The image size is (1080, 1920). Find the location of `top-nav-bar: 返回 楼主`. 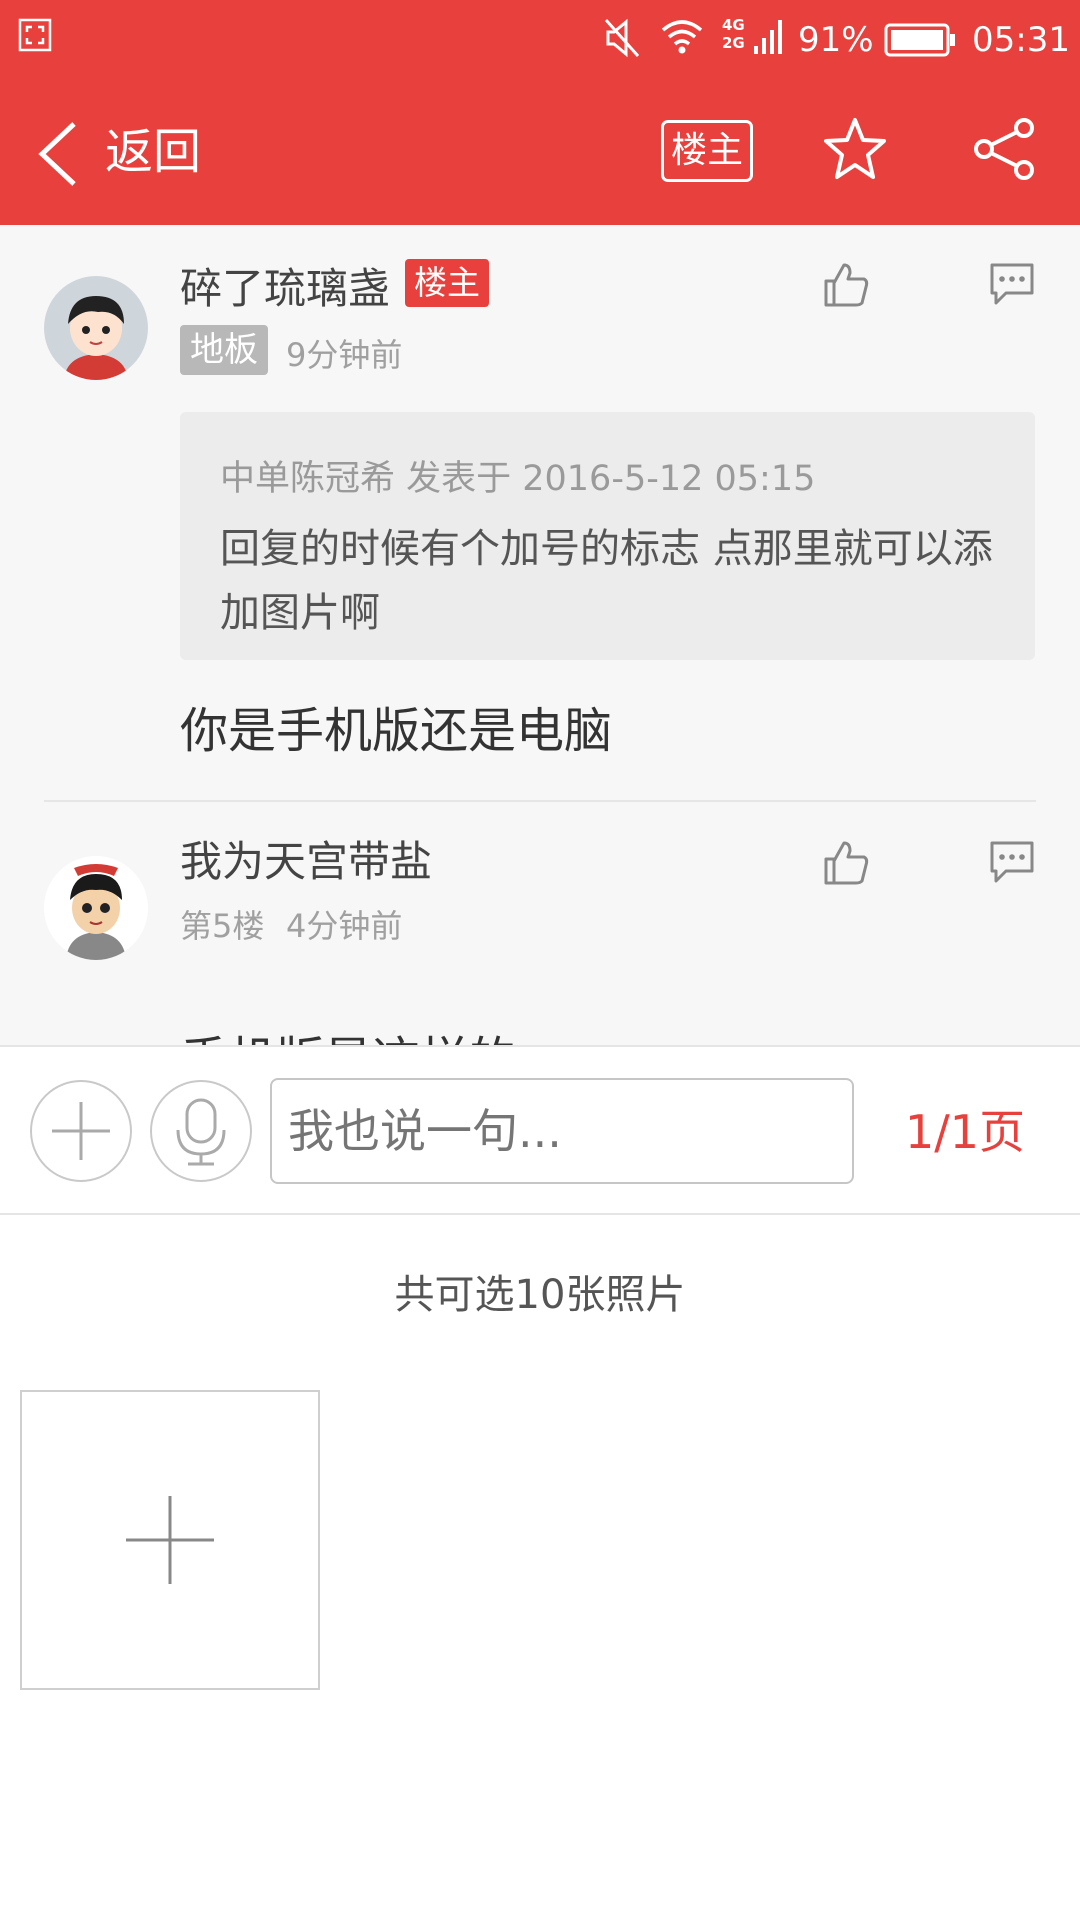

top-nav-bar: 返回 楼主 is located at coordinates (540, 152).